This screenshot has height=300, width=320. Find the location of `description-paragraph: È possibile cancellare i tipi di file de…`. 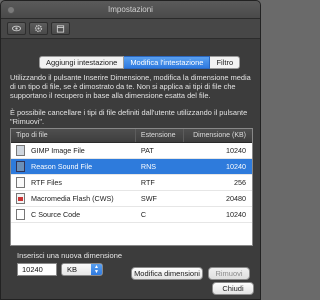

description-paragraph: È possibile cancellare i tipi di file de… is located at coordinates (129, 117).